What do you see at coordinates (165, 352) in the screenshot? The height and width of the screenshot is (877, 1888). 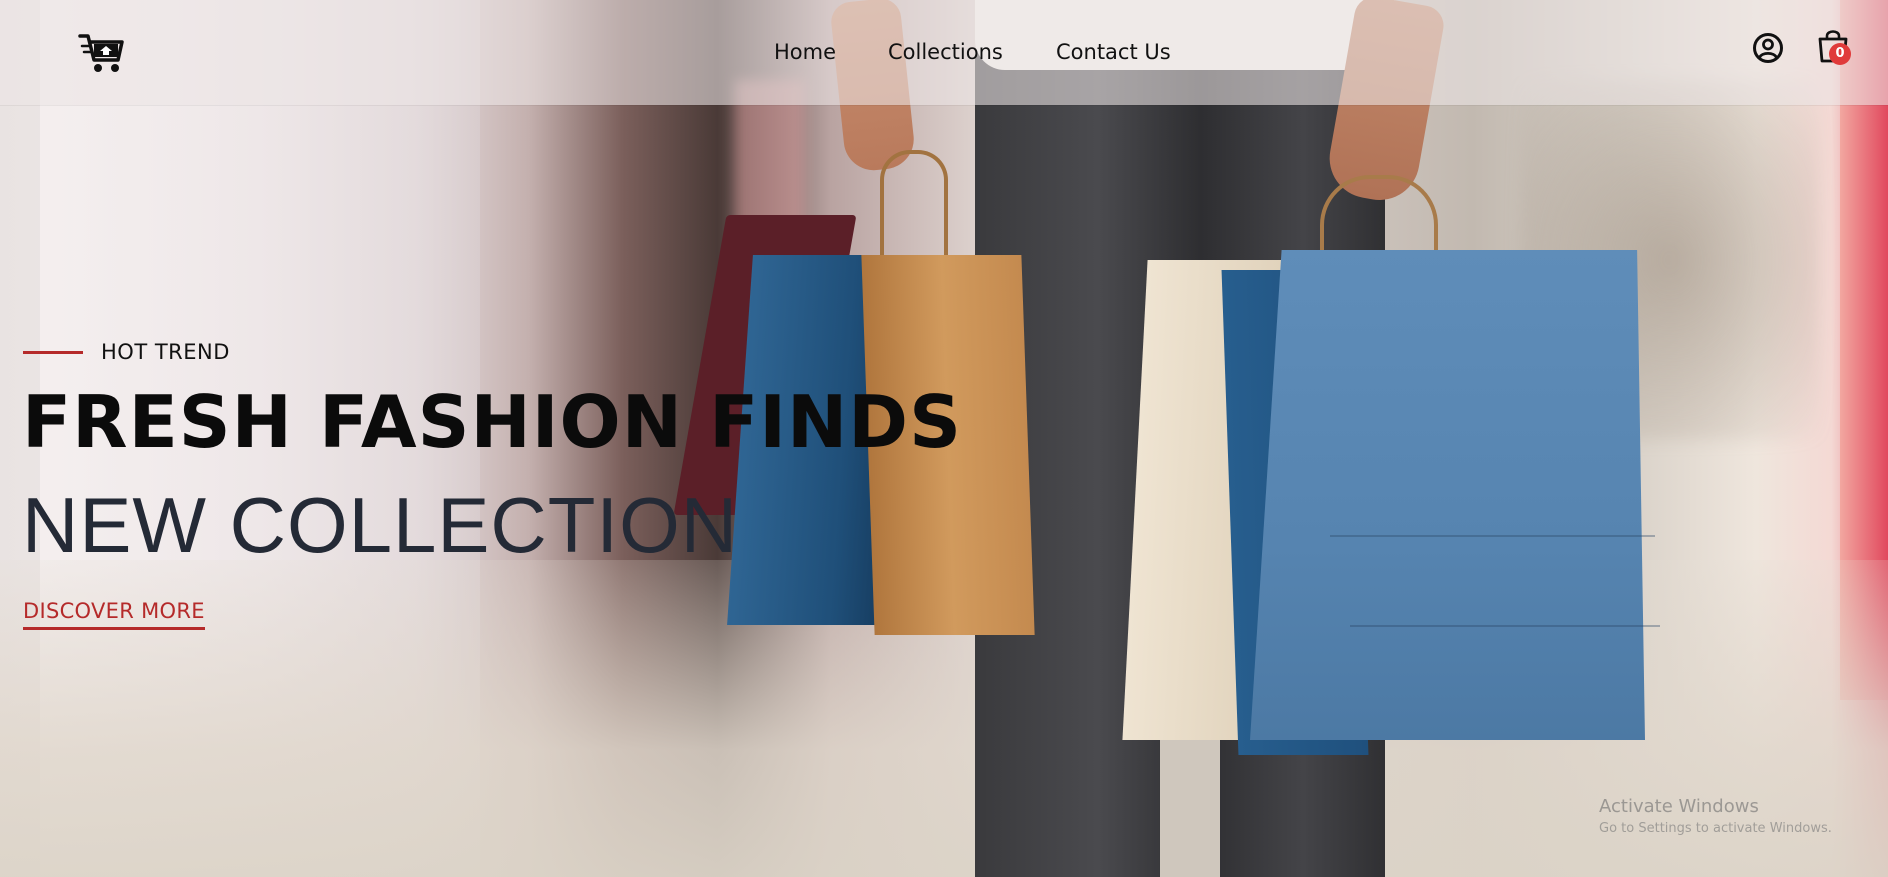 I see `hero-eyebrow: HOT TREND` at bounding box center [165, 352].